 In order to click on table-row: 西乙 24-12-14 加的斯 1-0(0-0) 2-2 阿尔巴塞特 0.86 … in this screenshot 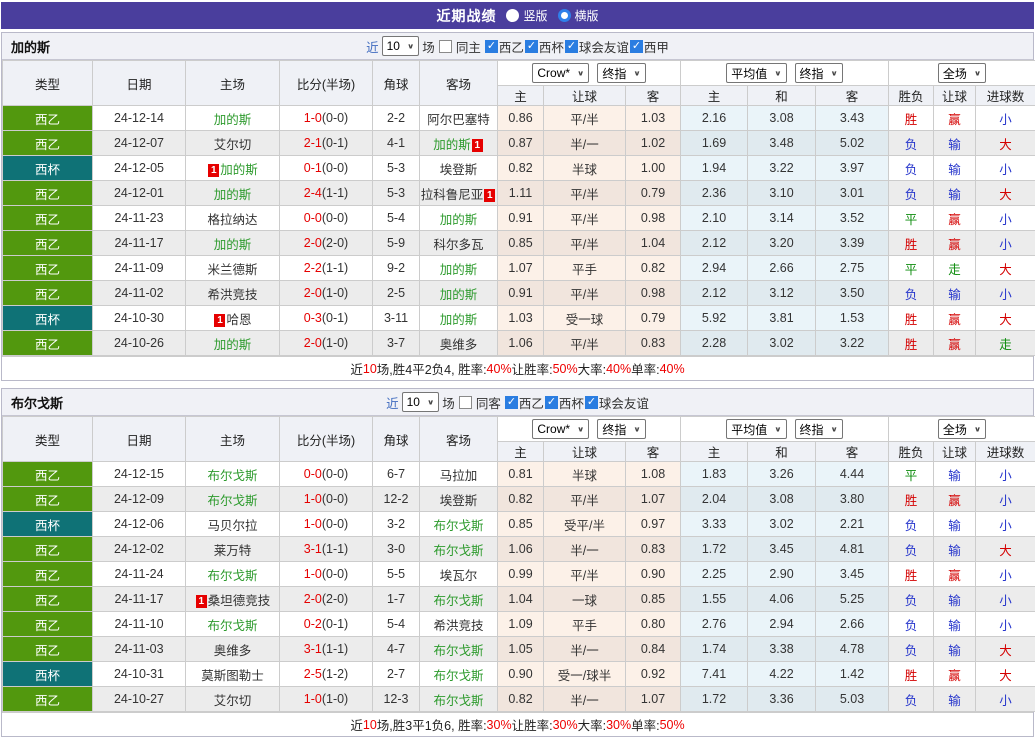, I will do `click(519, 118)`.